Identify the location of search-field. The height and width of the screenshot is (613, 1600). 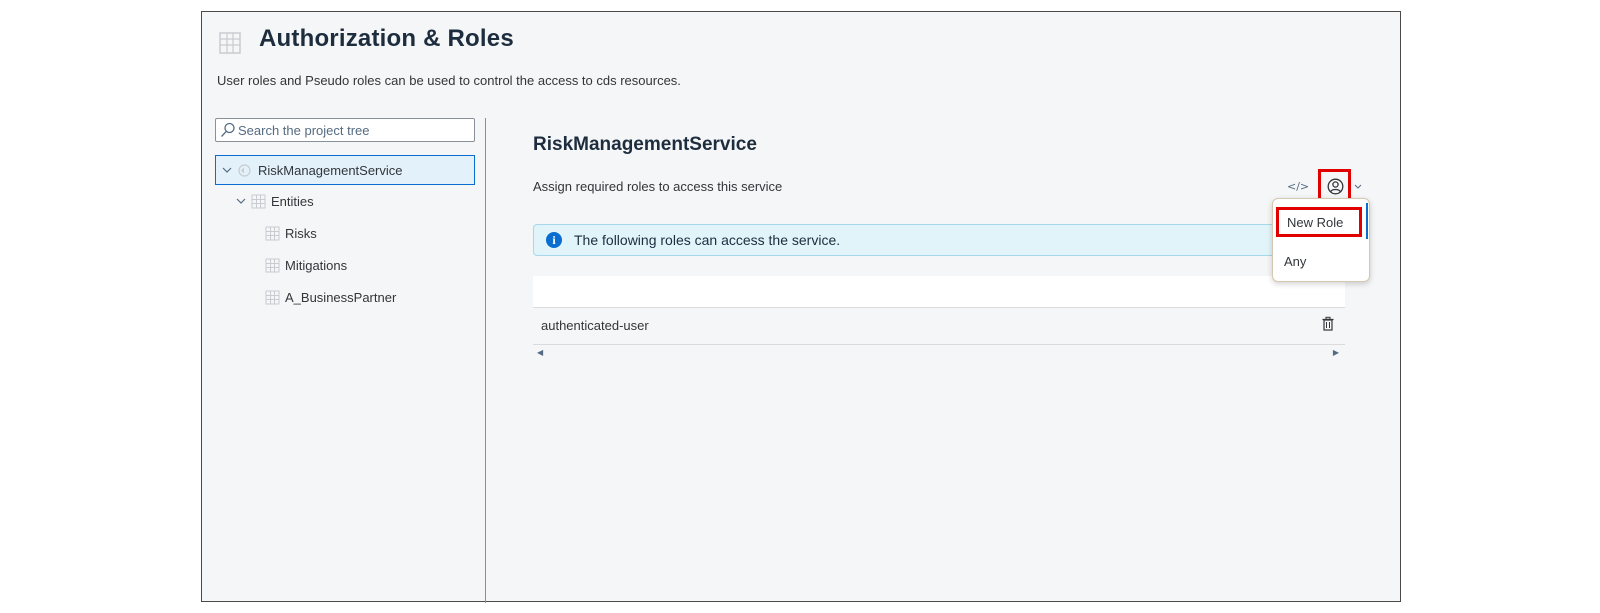
(345, 130).